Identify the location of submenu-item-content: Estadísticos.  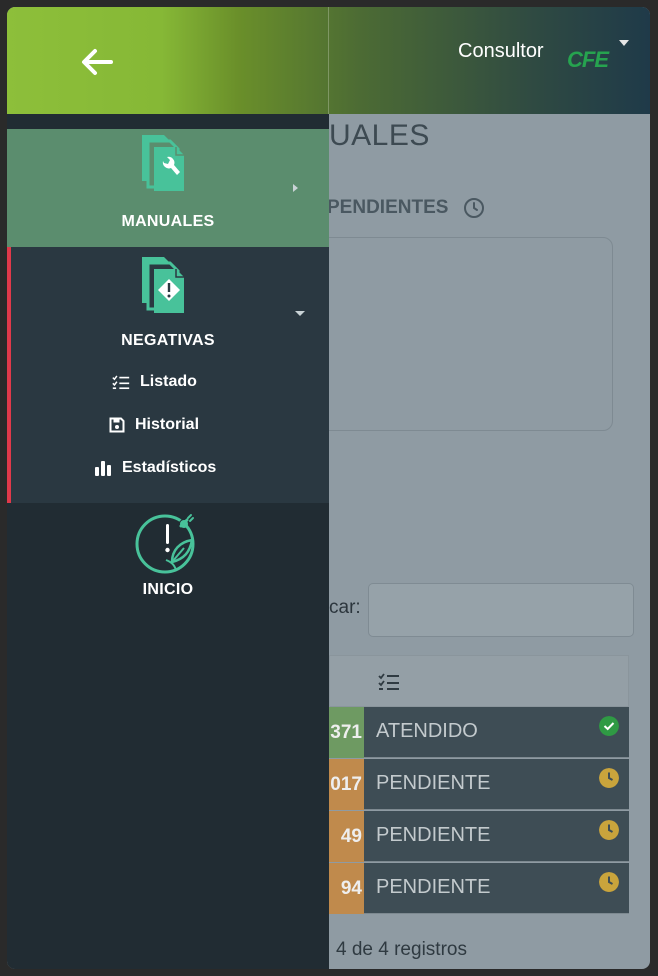
(155, 468).